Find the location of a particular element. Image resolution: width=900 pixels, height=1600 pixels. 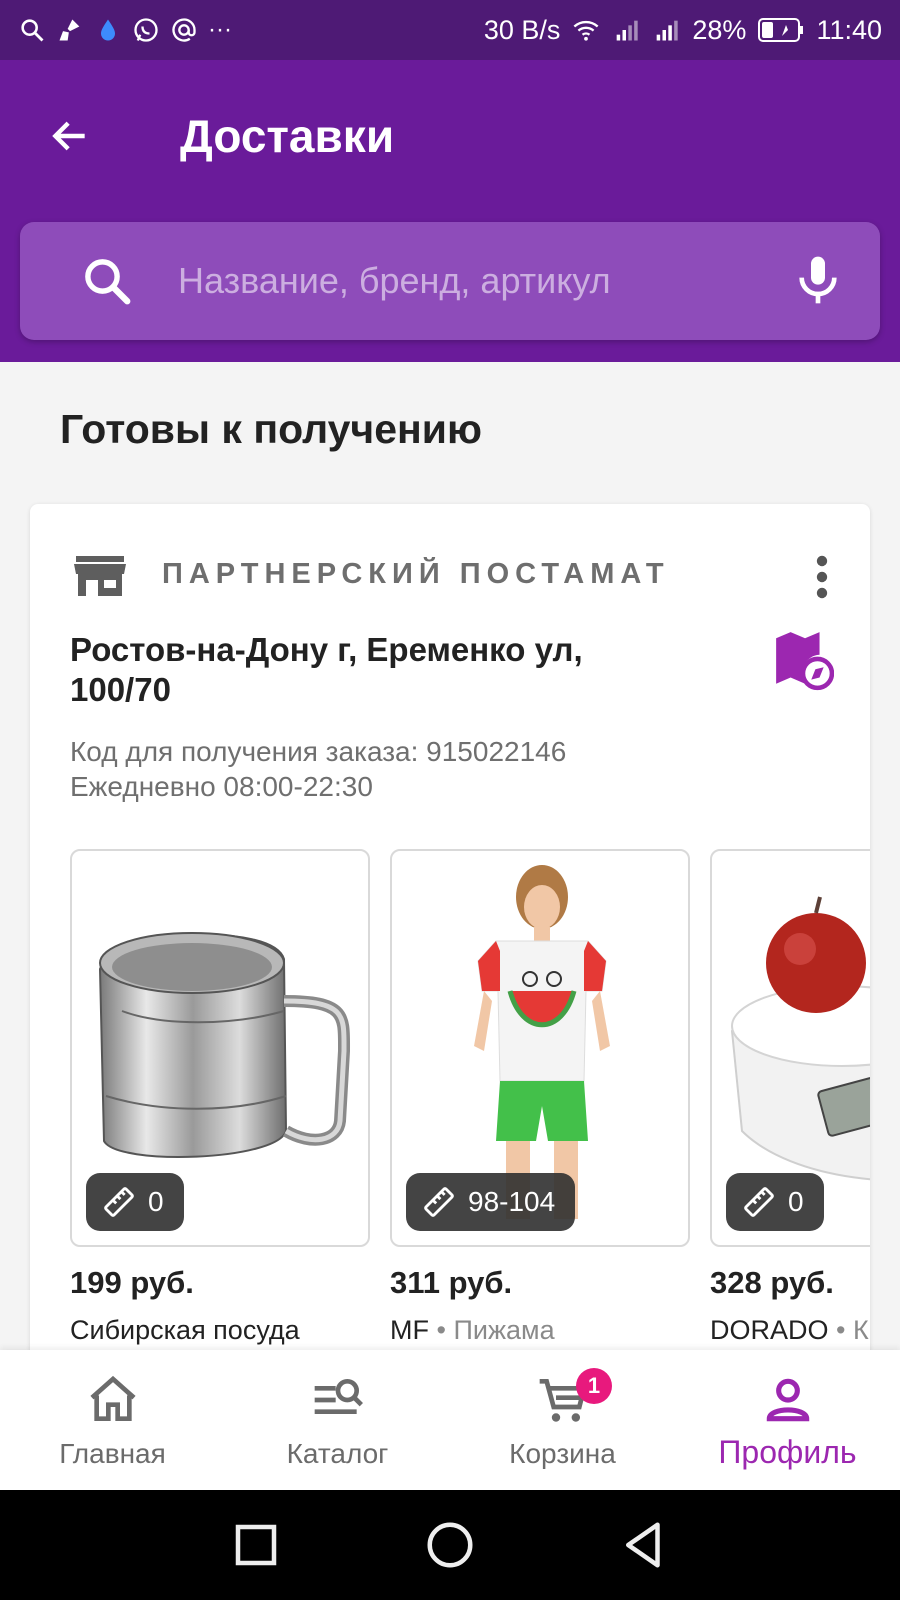

product-name: К is located at coordinates (860, 1330).